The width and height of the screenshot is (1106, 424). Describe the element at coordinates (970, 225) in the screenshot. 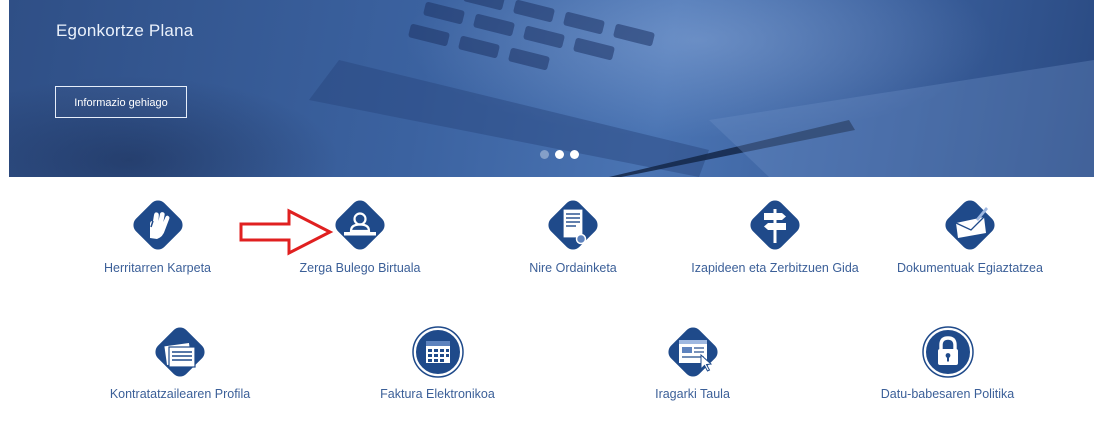

I see `envelope-pen-icon` at that location.